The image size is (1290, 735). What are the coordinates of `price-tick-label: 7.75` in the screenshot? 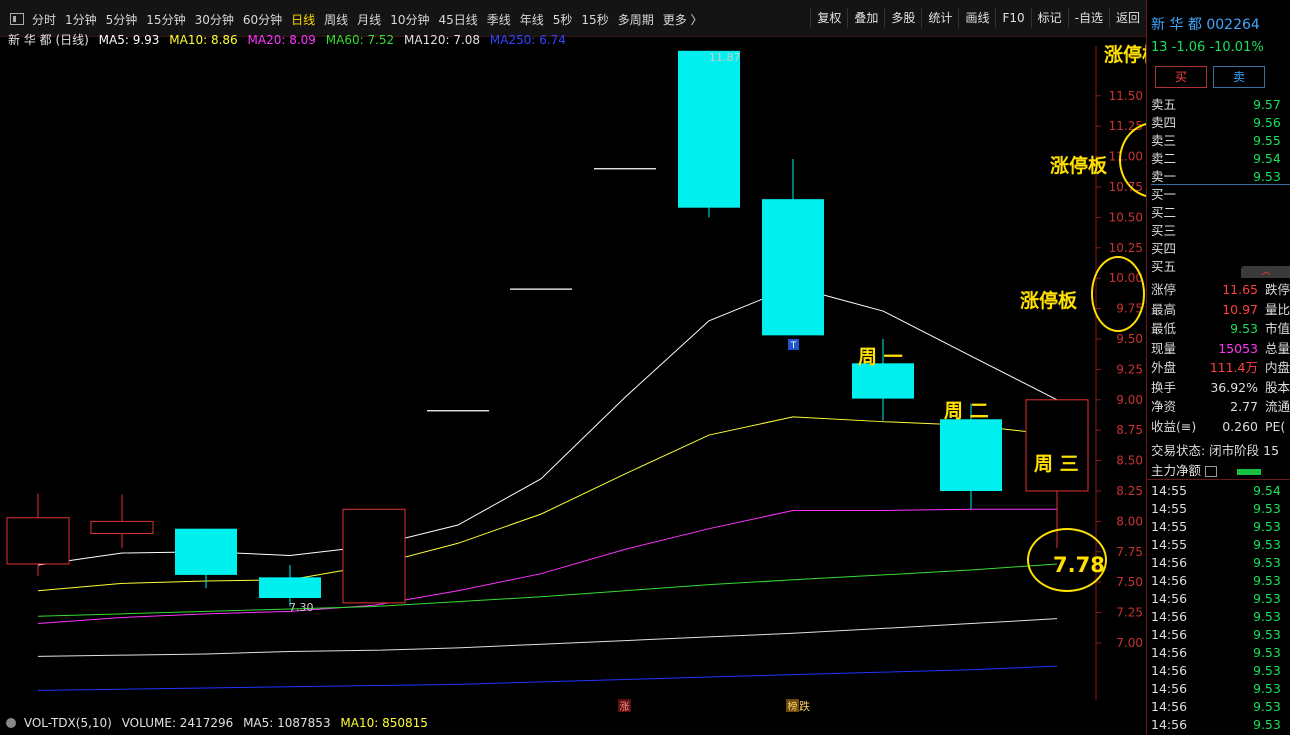 It's located at (1129, 552).